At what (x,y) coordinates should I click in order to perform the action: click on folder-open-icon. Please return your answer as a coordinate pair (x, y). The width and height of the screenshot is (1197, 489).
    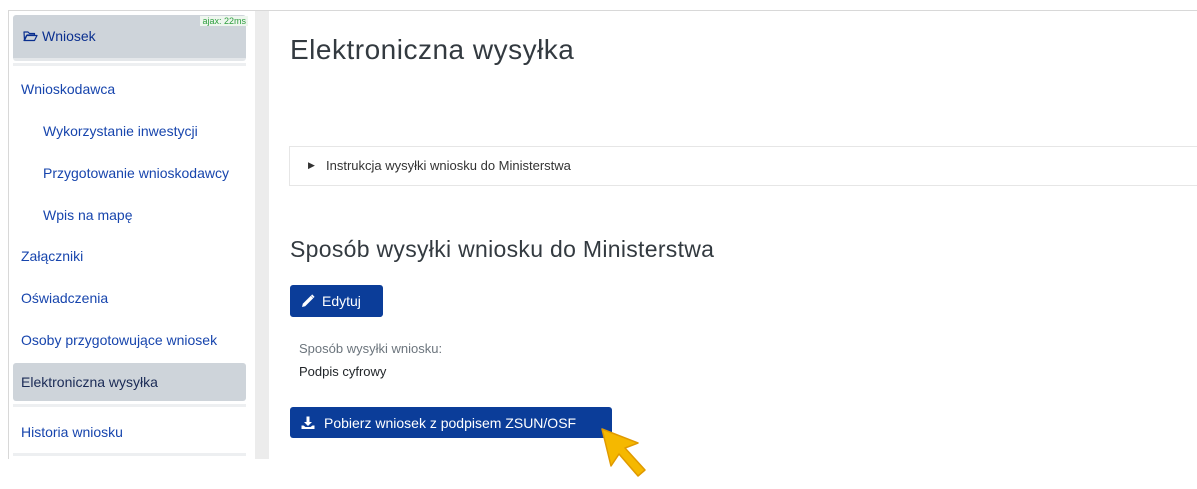
    Looking at the image, I should click on (30, 37).